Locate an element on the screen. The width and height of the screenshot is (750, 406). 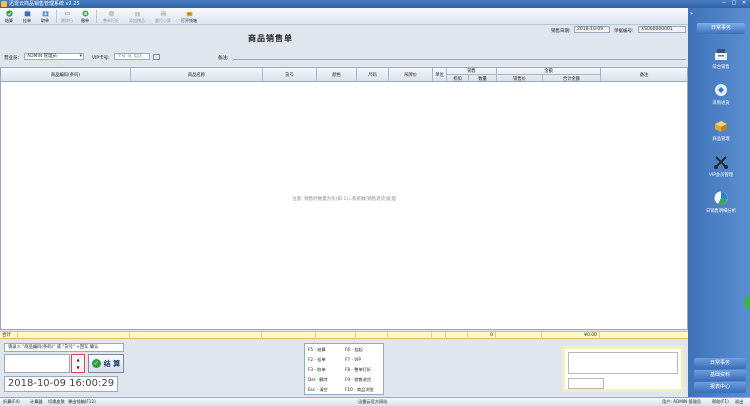
chevron-up-icon: ▲ is located at coordinates (77, 359).